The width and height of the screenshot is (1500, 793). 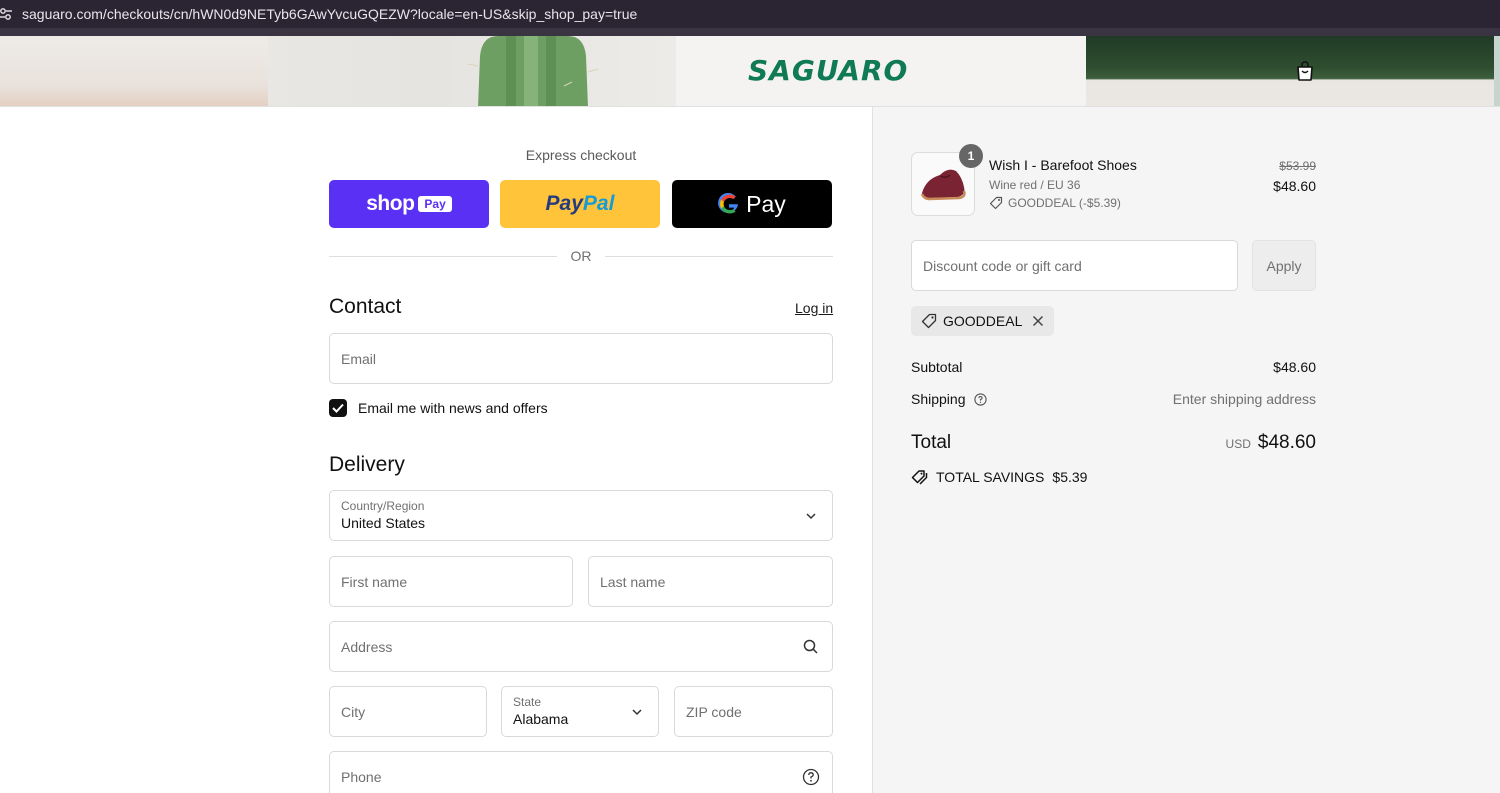 I want to click on first-name-placeholder: First name, so click(x=374, y=582).